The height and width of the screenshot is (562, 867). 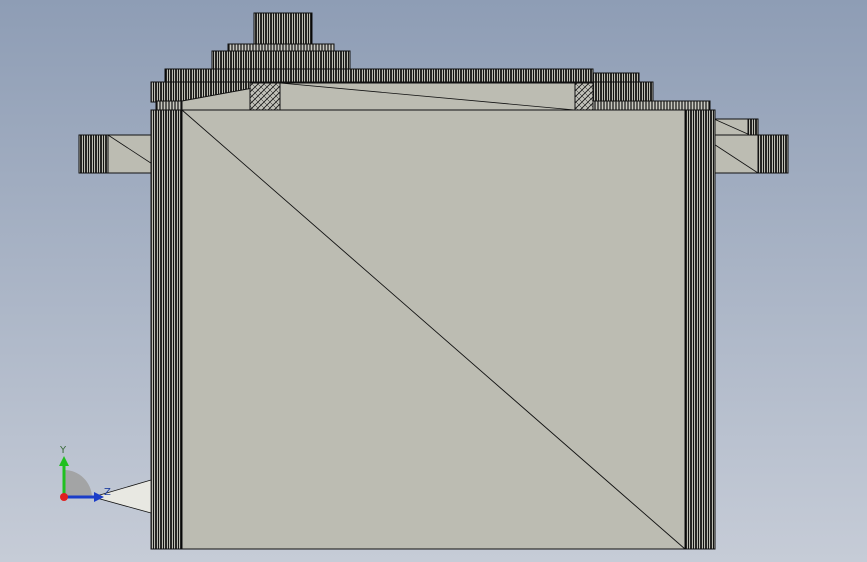 I want to click on x-axis-dot, so click(x=64, y=497).